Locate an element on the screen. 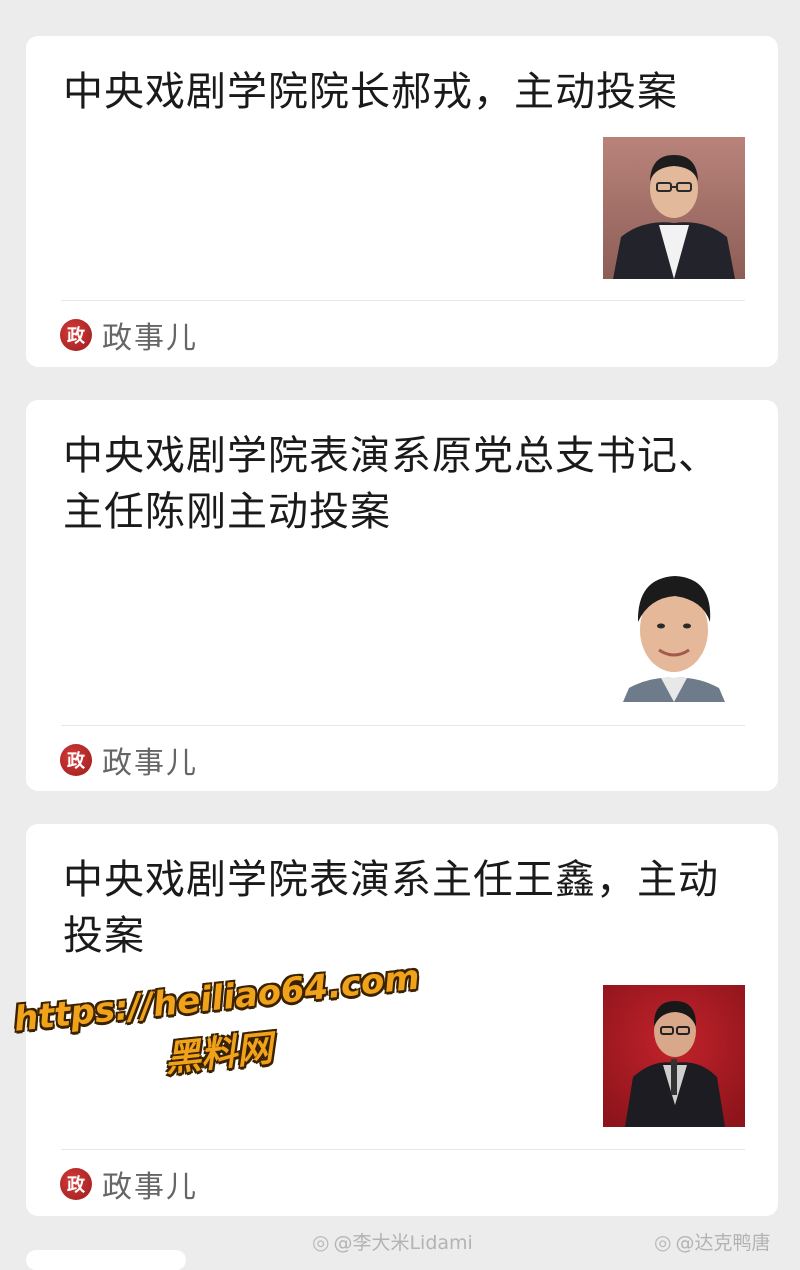 The width and height of the screenshot is (800, 1270). next-card-peek is located at coordinates (106, 1260).